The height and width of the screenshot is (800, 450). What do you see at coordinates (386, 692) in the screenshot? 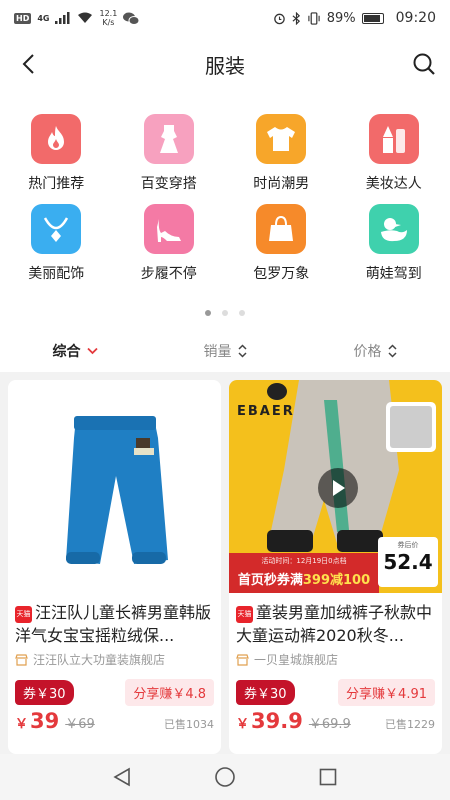
I see `share-earn-button: 分享赚￥4.91` at bounding box center [386, 692].